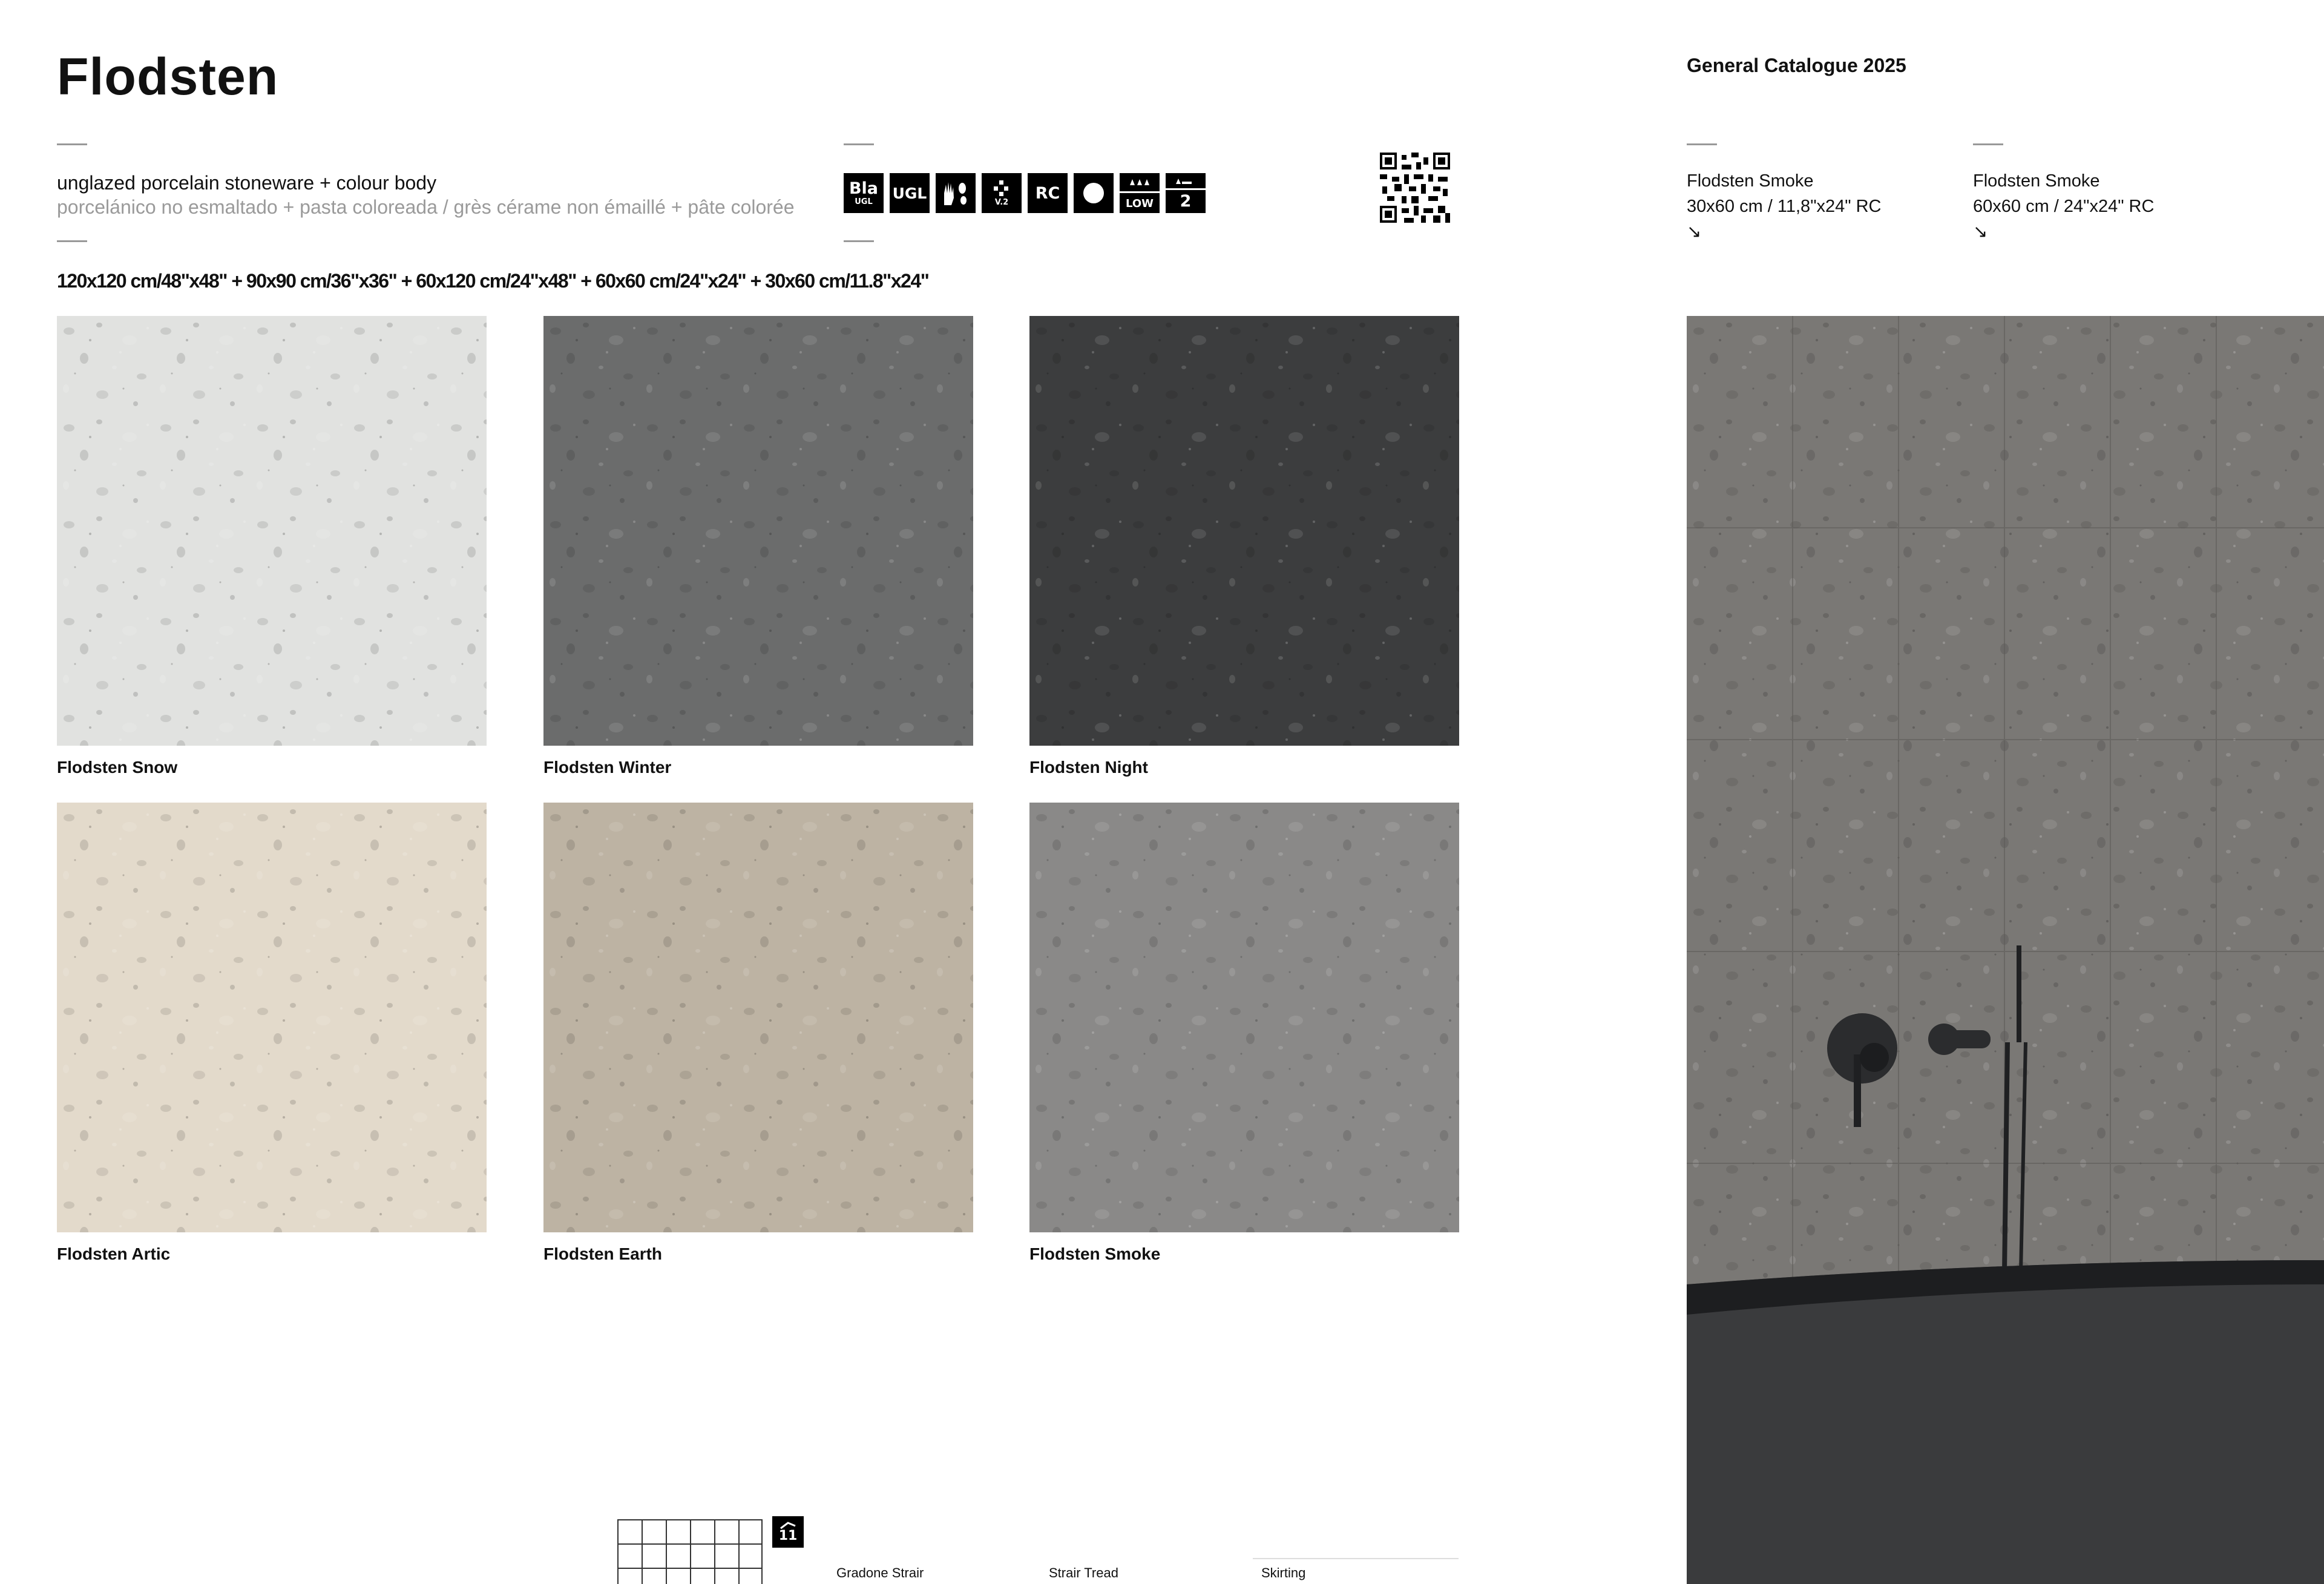  I want to click on spec-block: Flodsten Smoke 30x60 cm / 11,8"x24" RC ↘, so click(1784, 206).